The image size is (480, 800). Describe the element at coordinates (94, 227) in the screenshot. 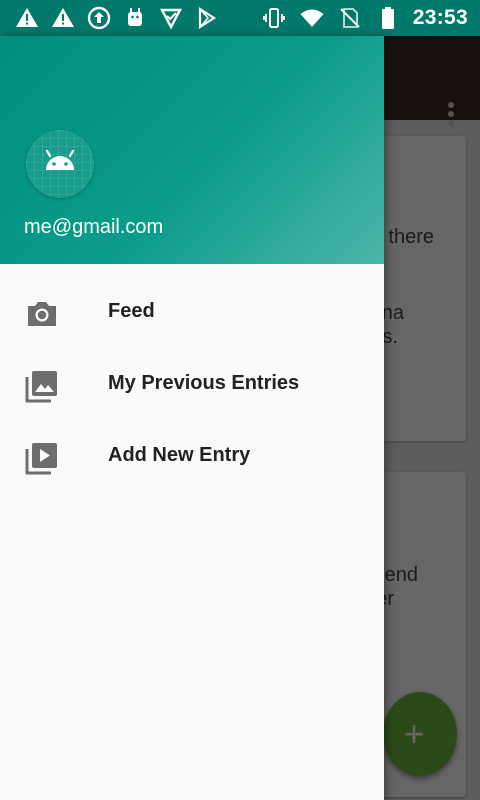

I see `account-email: me@gmail.com` at that location.